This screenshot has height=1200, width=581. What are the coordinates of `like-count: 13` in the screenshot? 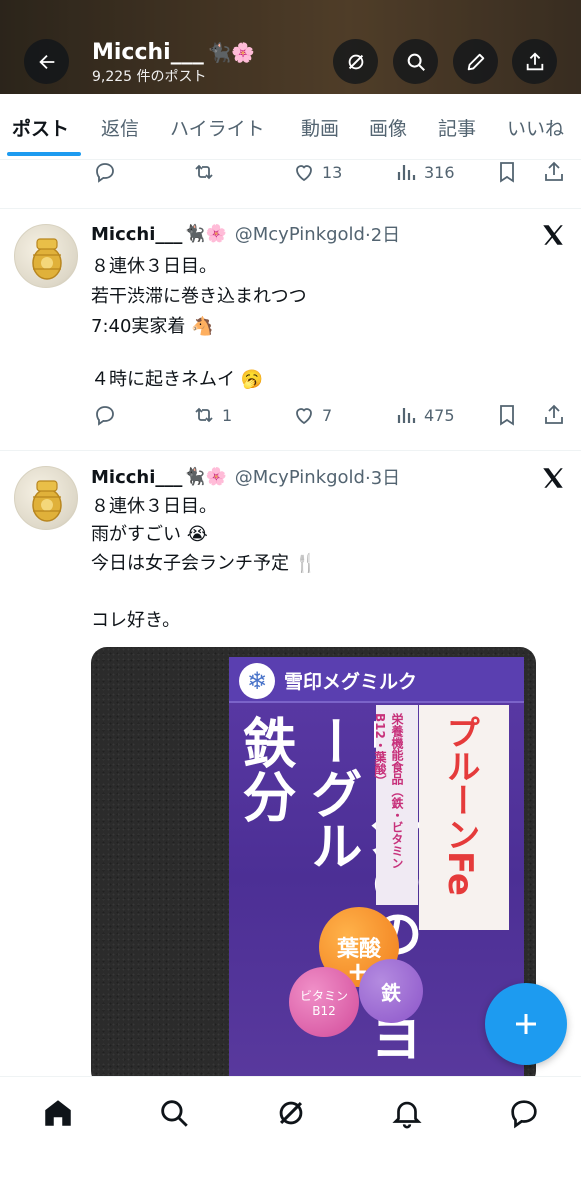 It's located at (332, 172).